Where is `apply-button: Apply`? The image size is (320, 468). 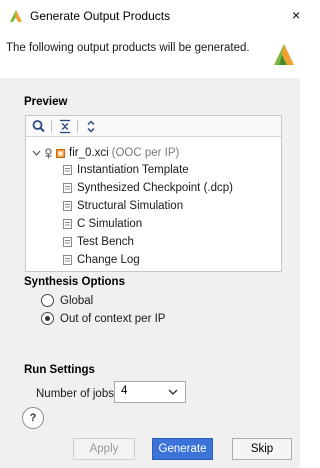 apply-button: Apply is located at coordinates (104, 449).